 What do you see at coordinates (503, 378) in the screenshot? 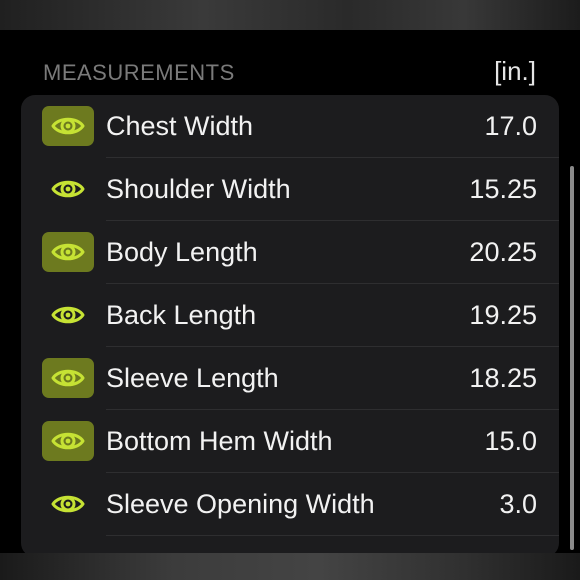
I see `measurement-value: 18.25` at bounding box center [503, 378].